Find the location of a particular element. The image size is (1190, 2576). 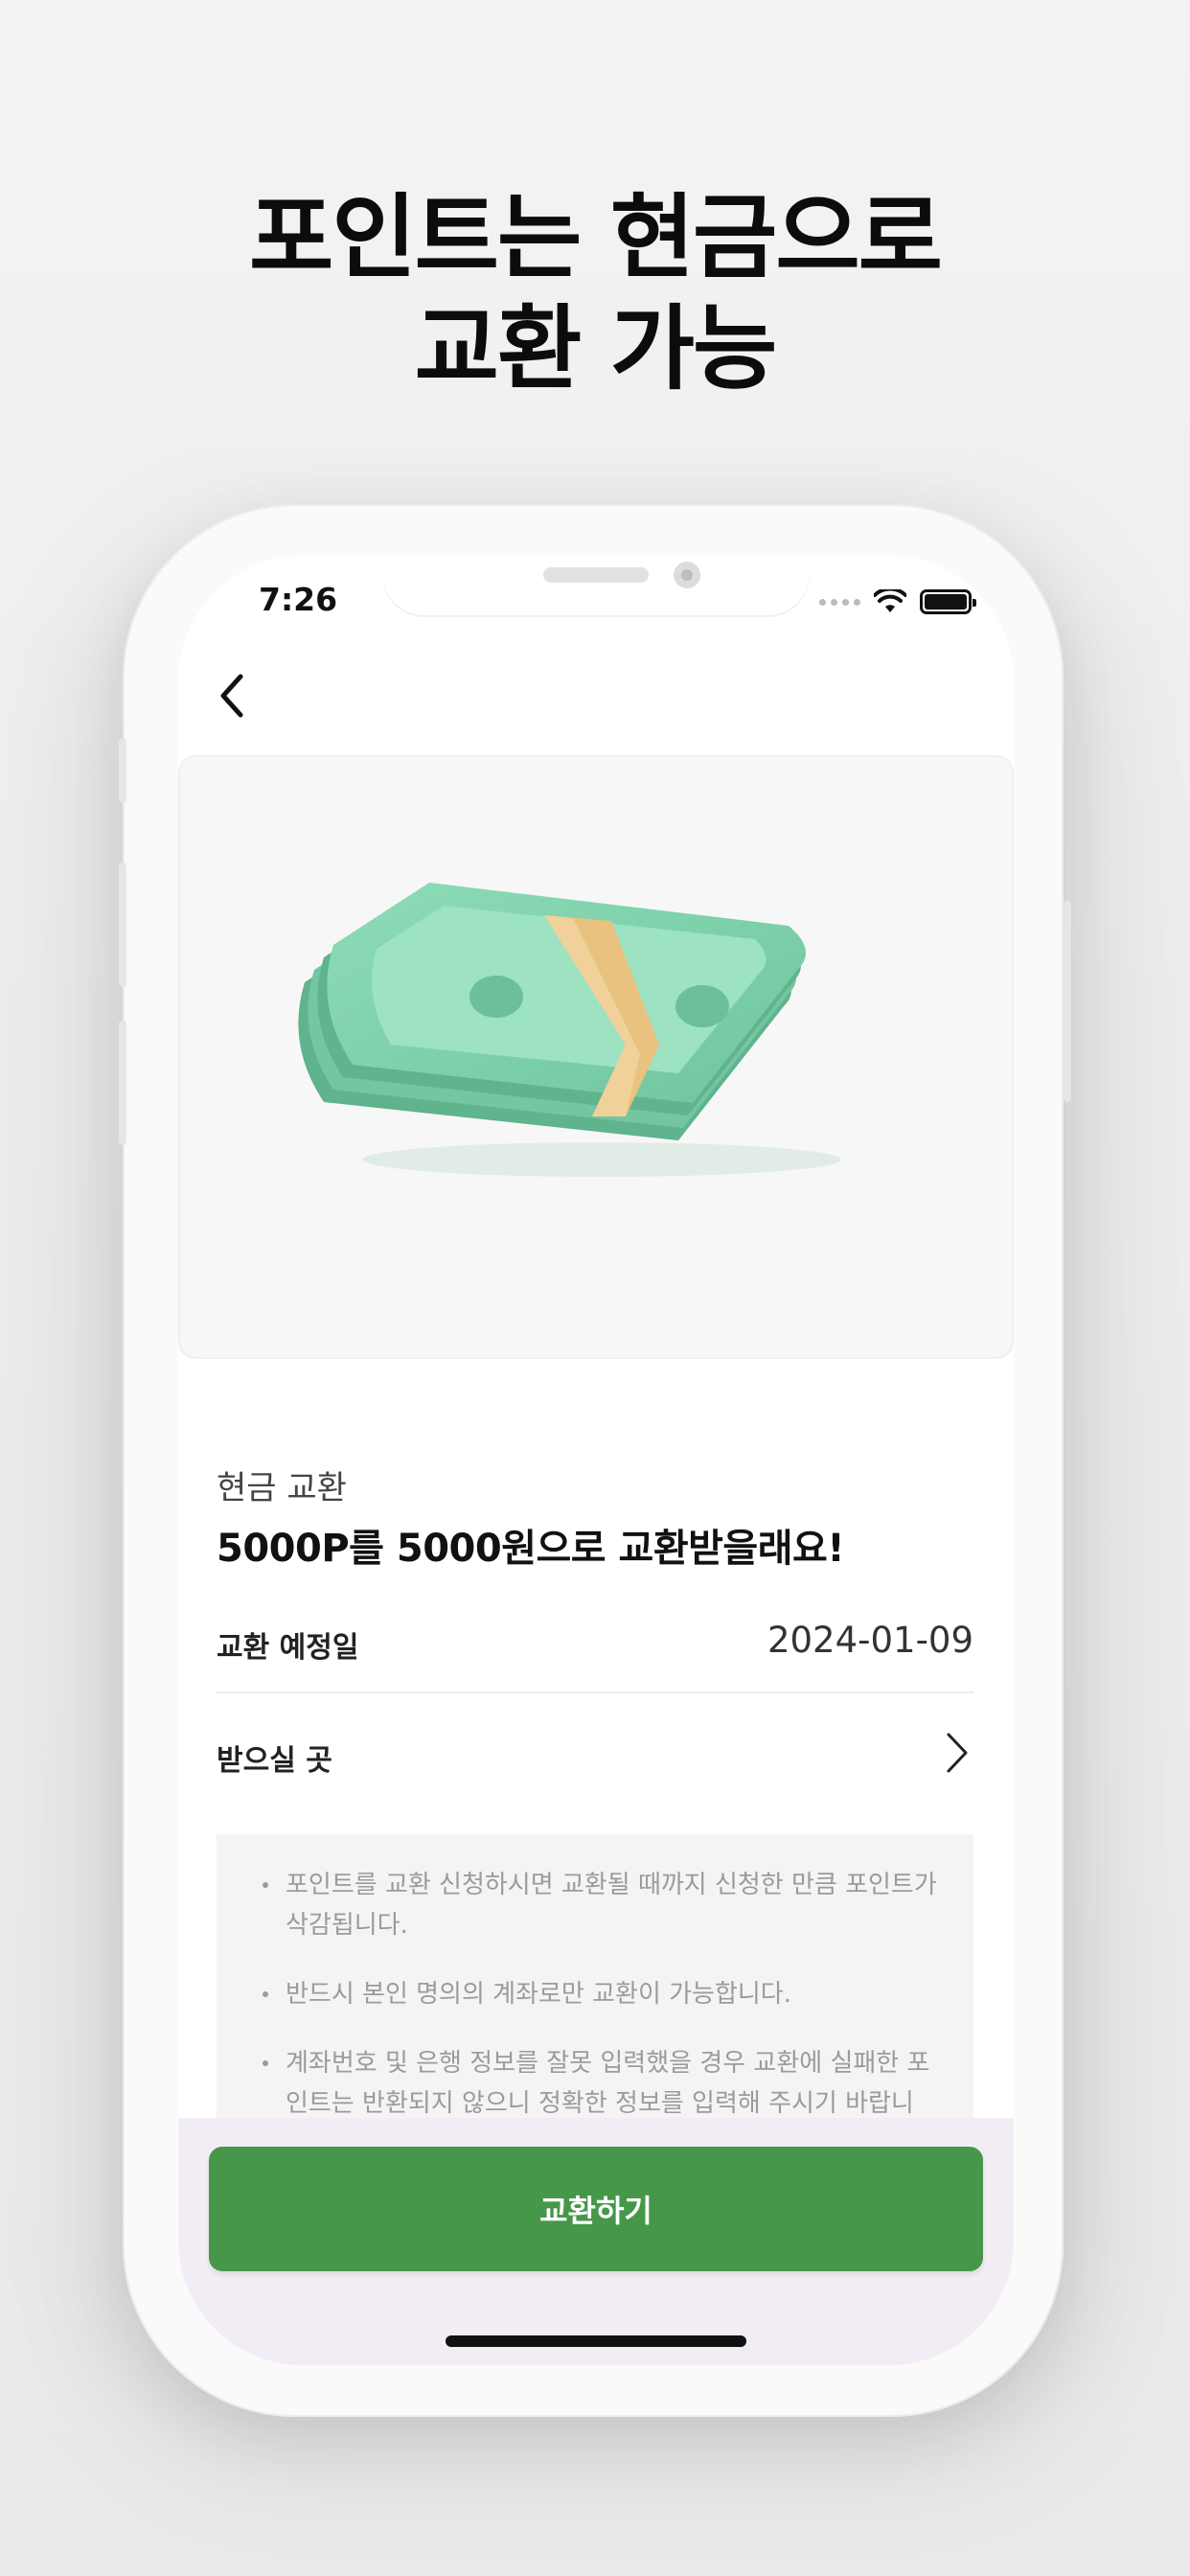

notice-item: 반드시 본인 명의의 계좌로만 교환이 가능합니다. is located at coordinates (604, 1994).